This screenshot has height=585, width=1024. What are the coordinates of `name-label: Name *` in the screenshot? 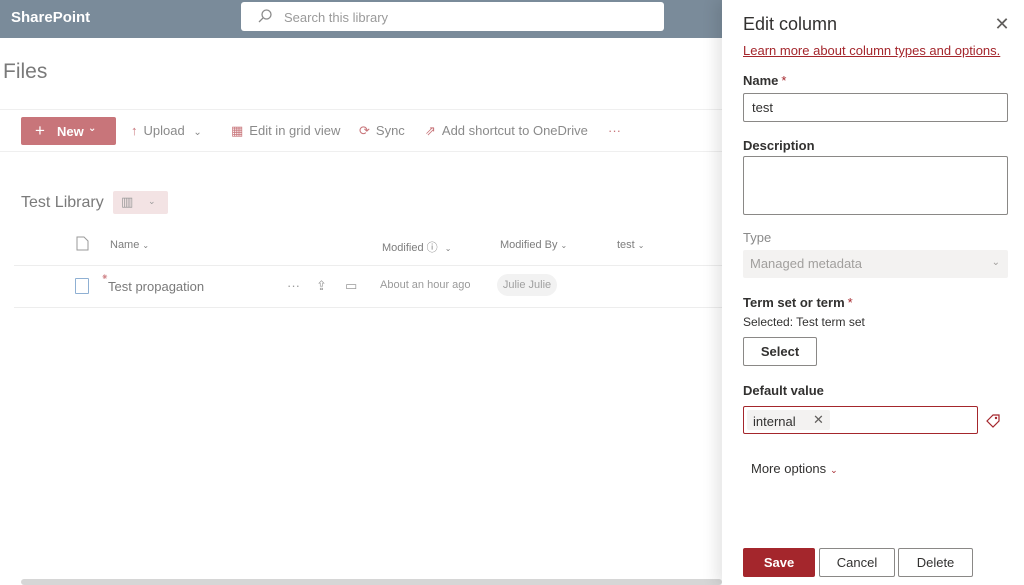 It's located at (764, 80).